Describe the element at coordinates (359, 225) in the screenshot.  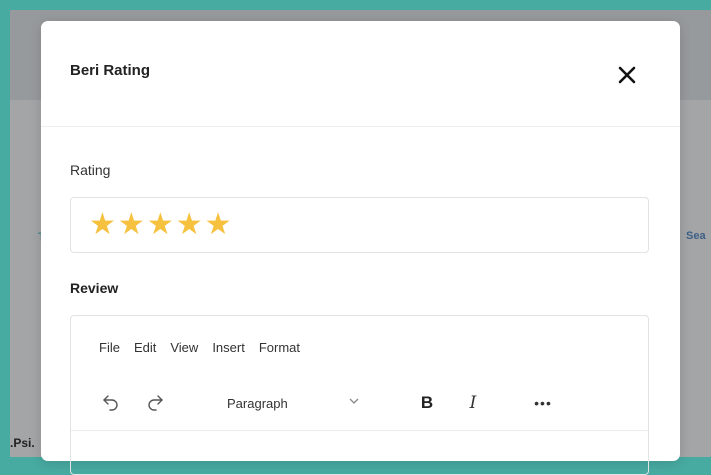
I see `star-rating-input: ★ ★ ★ ★ ★` at that location.